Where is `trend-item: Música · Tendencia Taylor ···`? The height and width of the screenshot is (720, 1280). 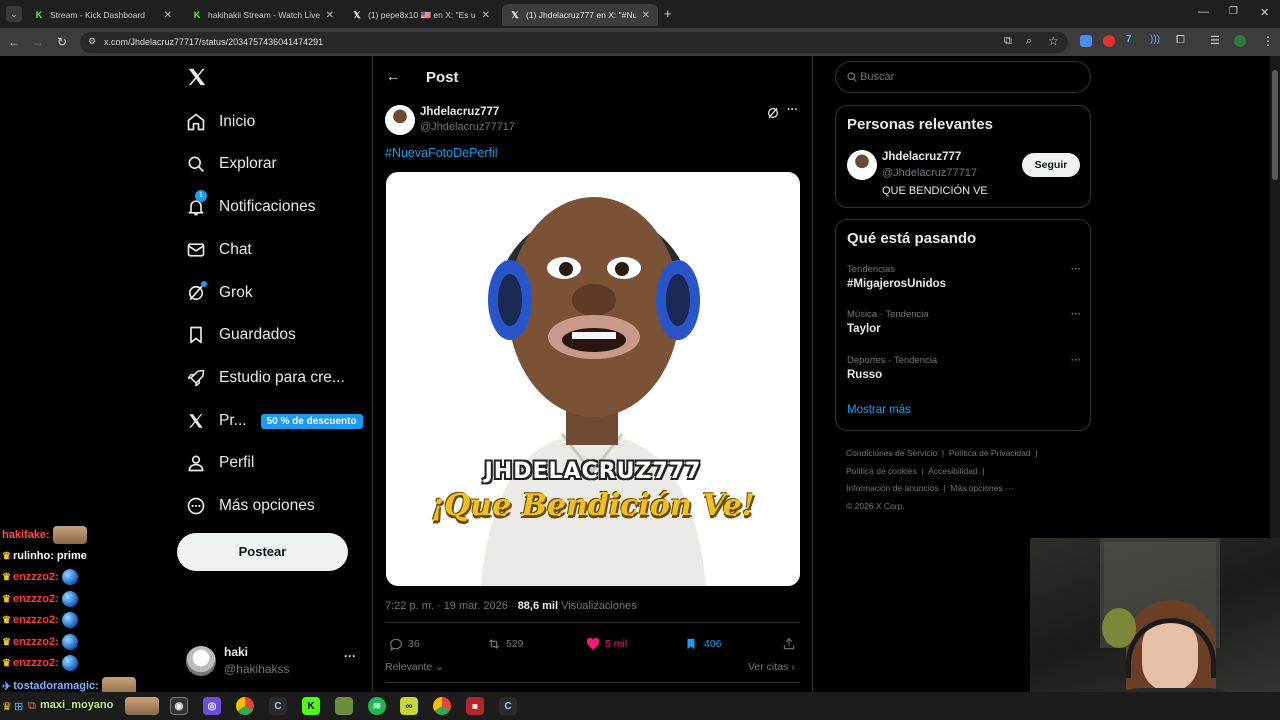
trend-item: Música · Tendencia Taylor ··· is located at coordinates (964, 326).